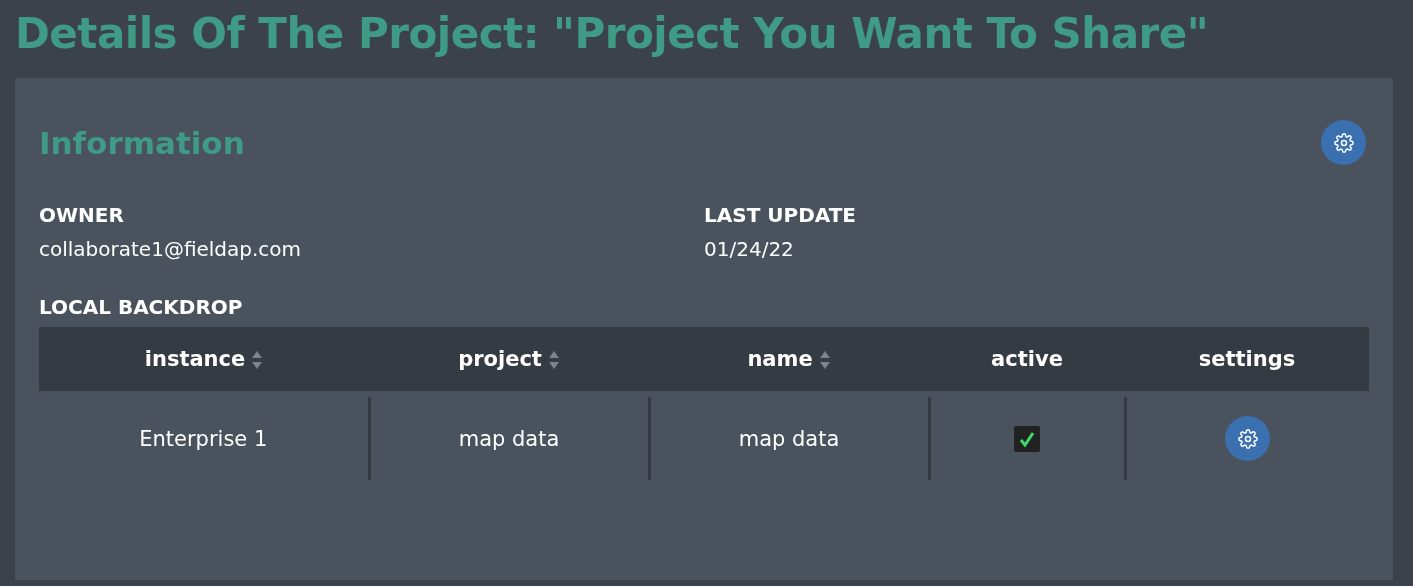 The image size is (1413, 586). I want to click on field-value: collaborate1@fieldap.com, so click(171, 249).